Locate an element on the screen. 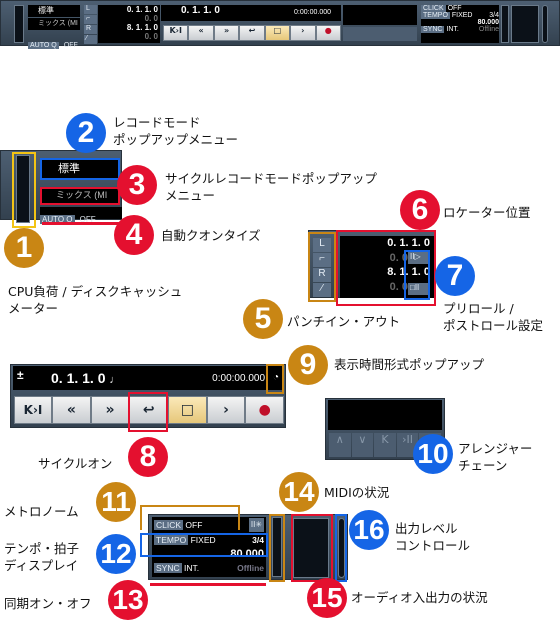 This screenshot has width=560, height=620. callout-label-4: 自動クオンタイズ is located at coordinates (211, 235).